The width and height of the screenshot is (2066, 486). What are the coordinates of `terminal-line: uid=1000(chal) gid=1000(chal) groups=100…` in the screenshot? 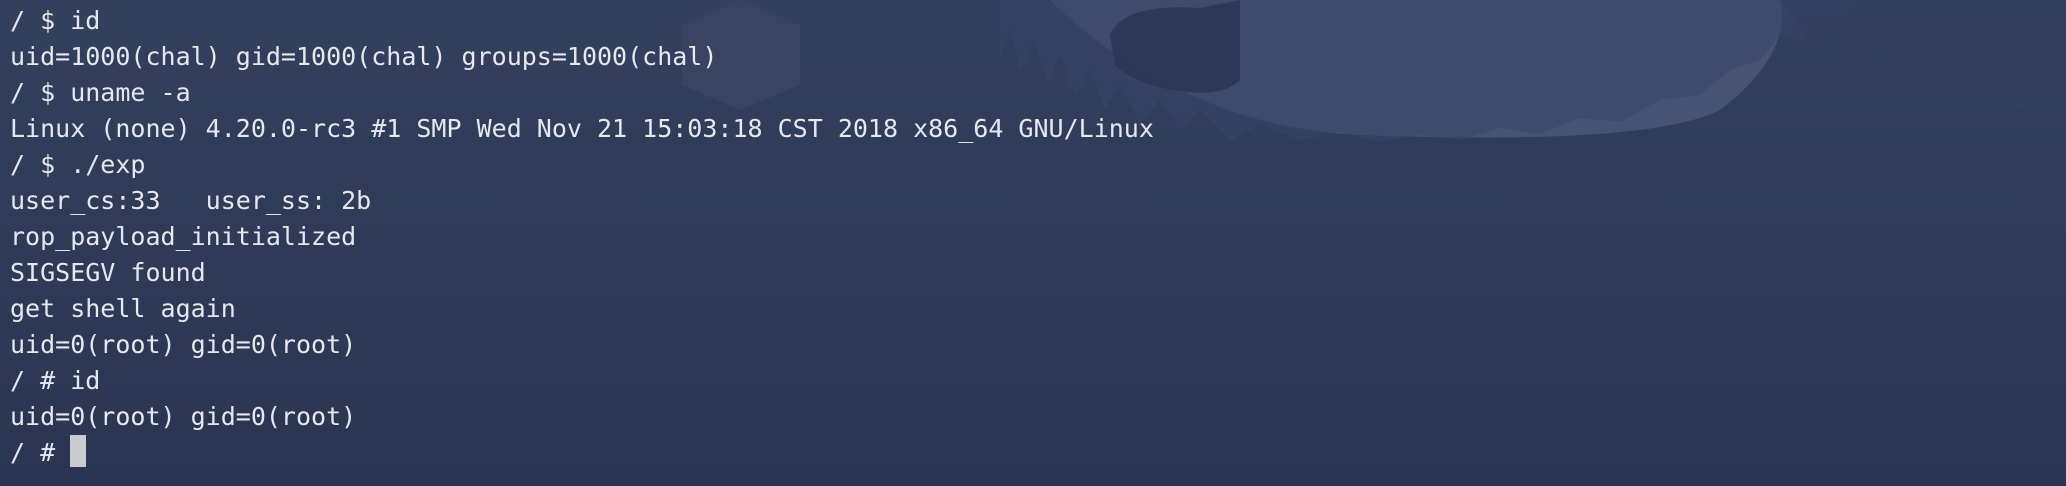 It's located at (364, 56).